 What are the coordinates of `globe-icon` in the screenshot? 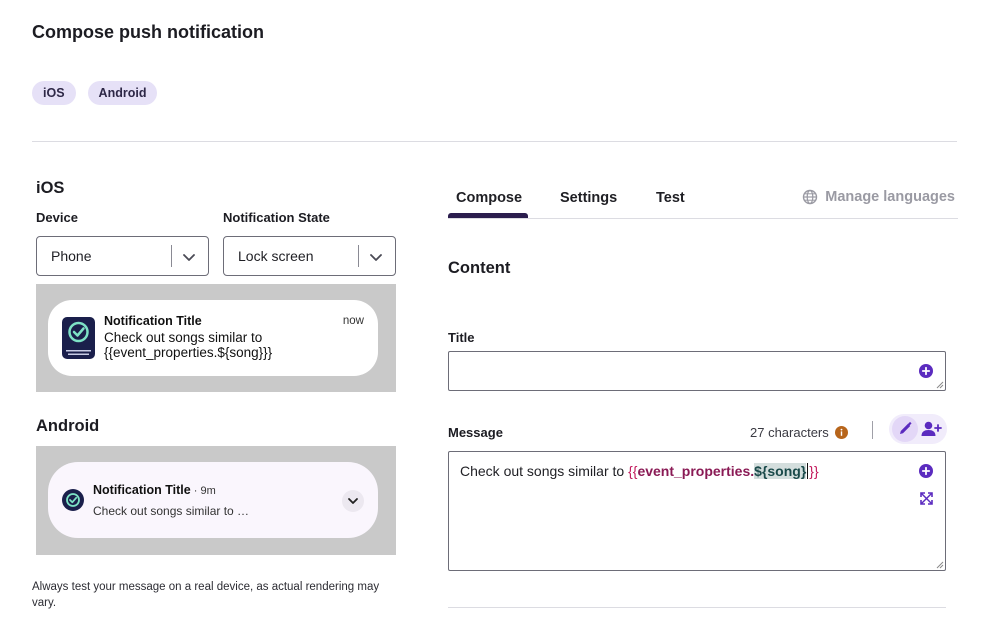 It's located at (810, 197).